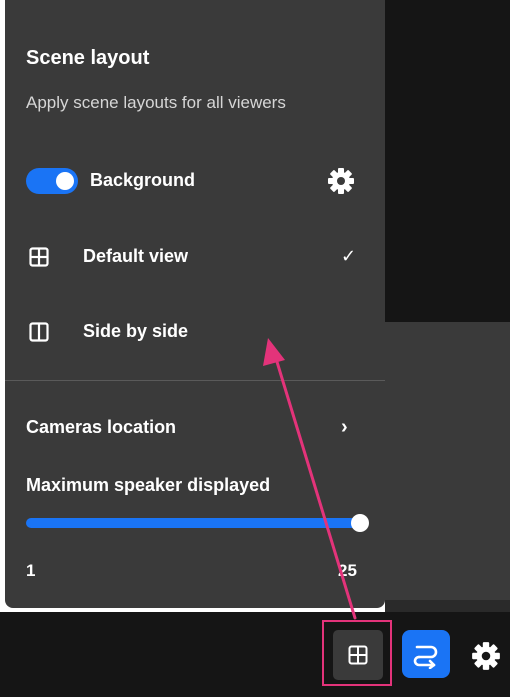  What do you see at coordinates (347, 570) in the screenshot?
I see `slider-max-label: 25` at bounding box center [347, 570].